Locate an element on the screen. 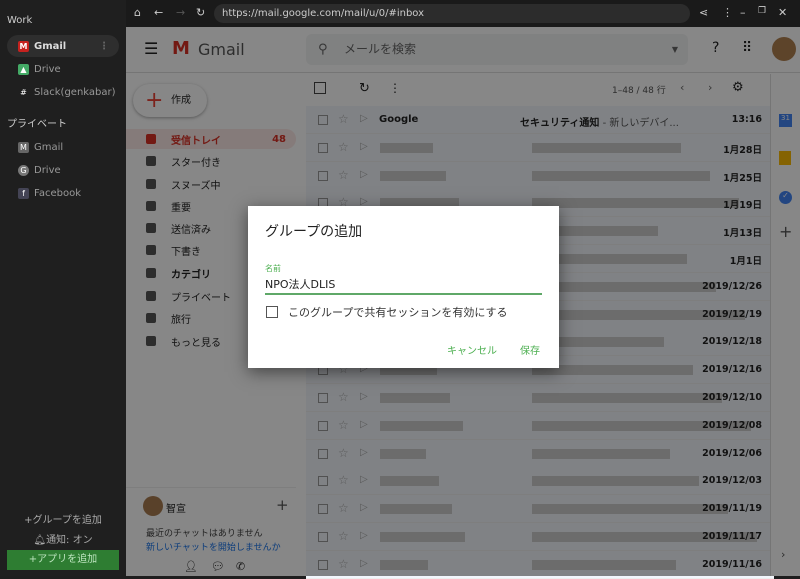 This screenshot has height=579, width=800. minimize-icon: – is located at coordinates (743, 12).